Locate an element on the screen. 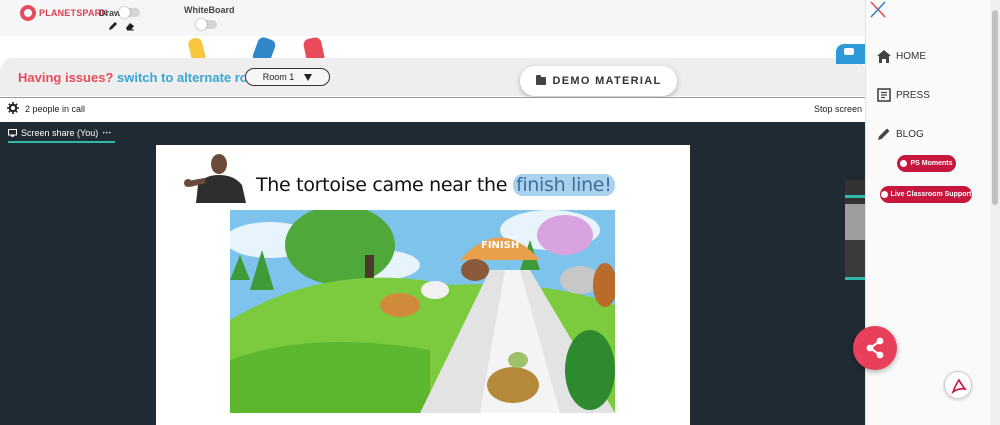 The height and width of the screenshot is (425, 1000). pdf-button is located at coordinates (958, 385).